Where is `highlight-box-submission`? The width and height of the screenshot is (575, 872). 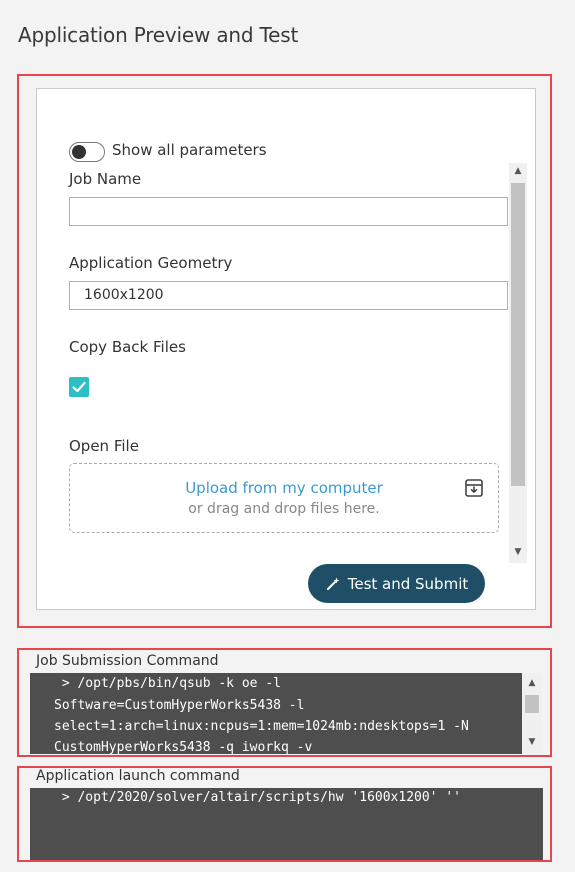
highlight-box-submission is located at coordinates (284, 702).